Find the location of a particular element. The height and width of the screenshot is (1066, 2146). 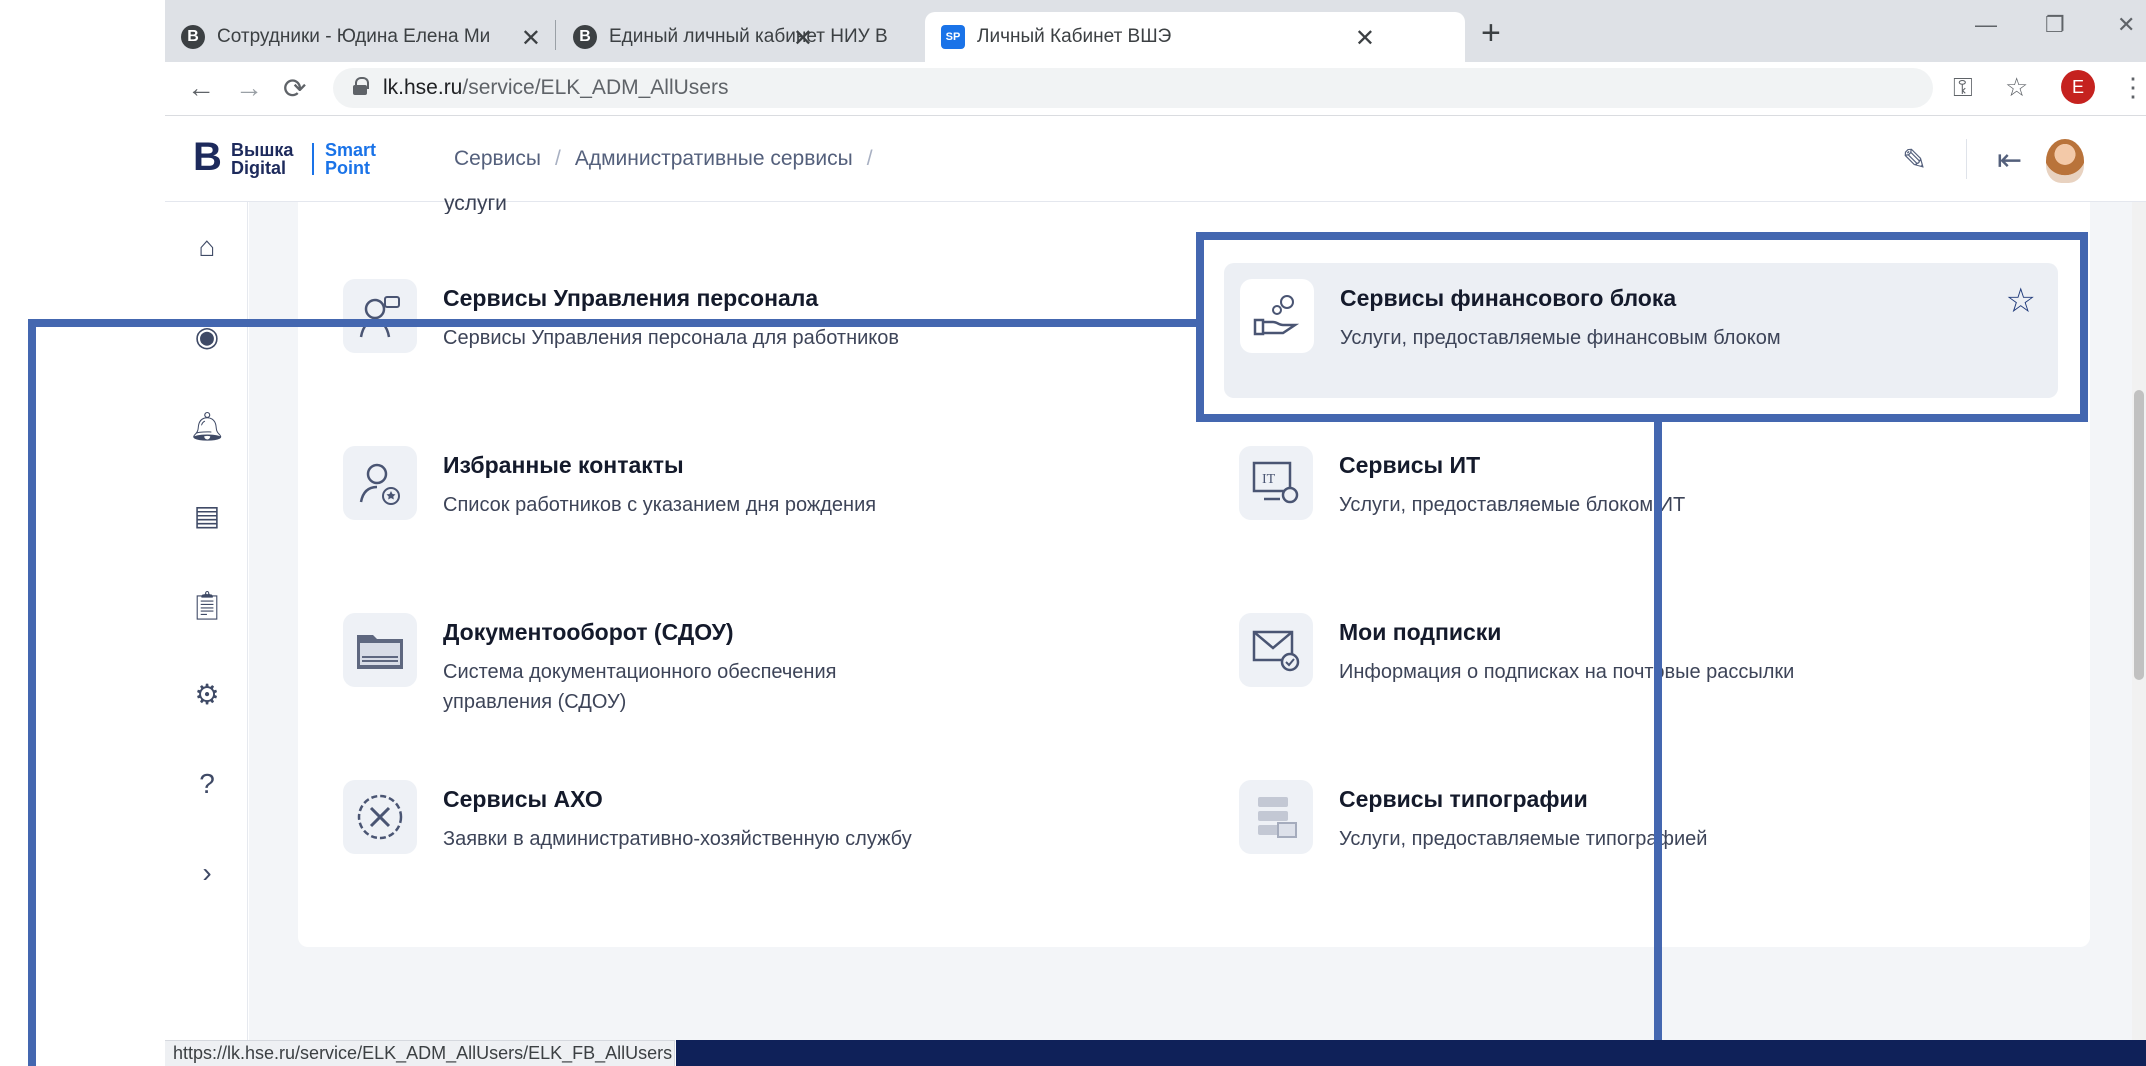

folder-icon is located at coordinates (380, 650).